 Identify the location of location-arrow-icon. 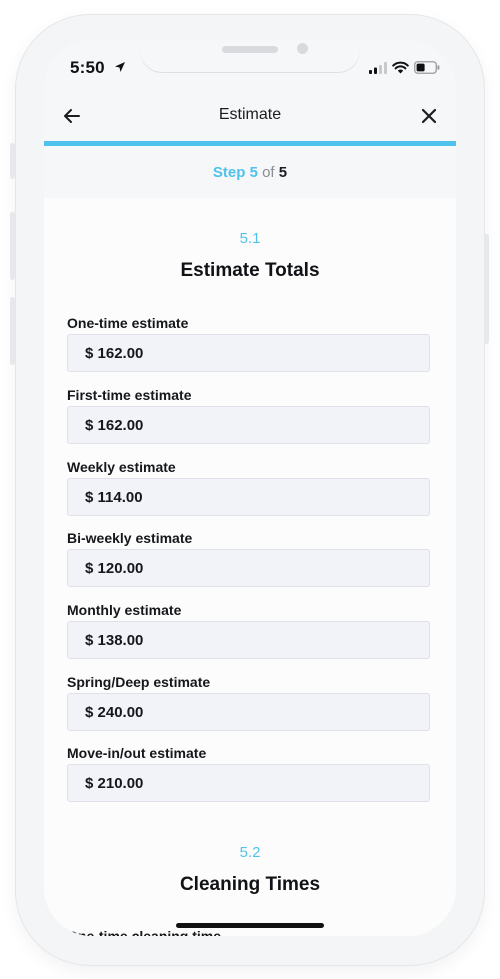
(120, 67).